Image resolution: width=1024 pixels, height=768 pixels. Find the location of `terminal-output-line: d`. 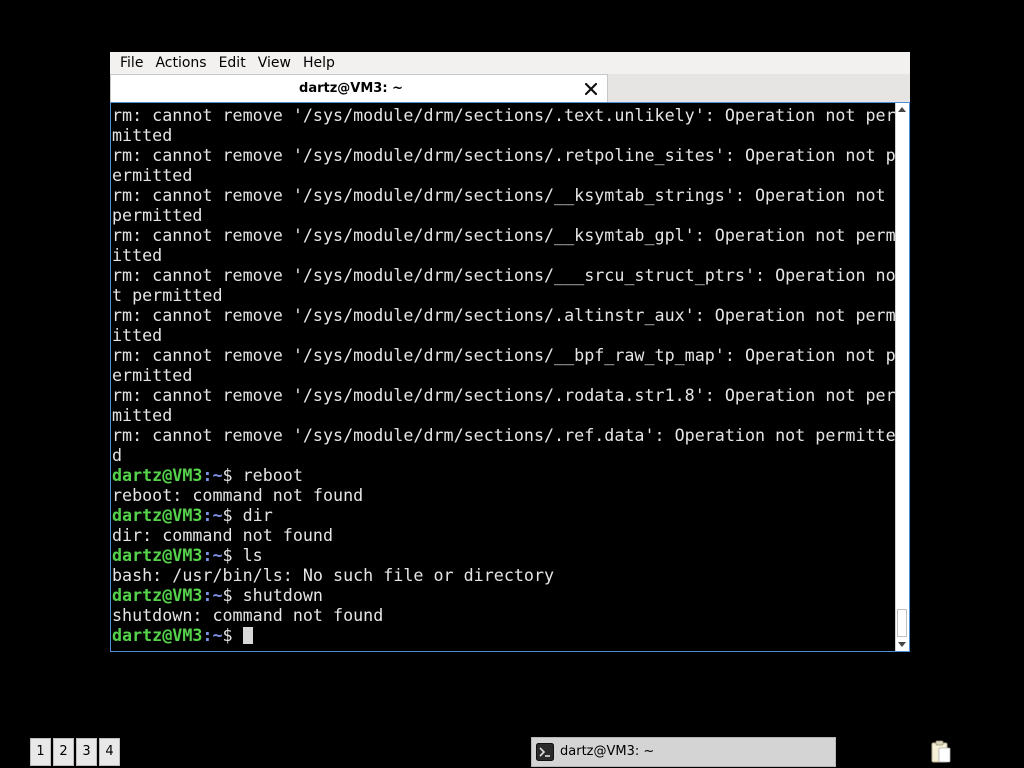

terminal-output-line: d is located at coordinates (117, 455).